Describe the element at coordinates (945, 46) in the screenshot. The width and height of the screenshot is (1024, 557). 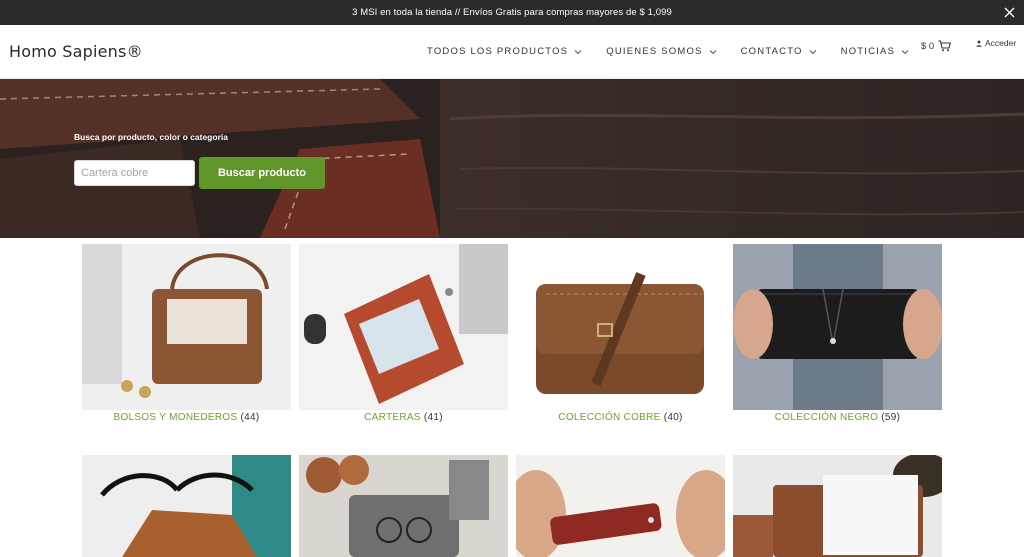
I see `cart-icon` at that location.